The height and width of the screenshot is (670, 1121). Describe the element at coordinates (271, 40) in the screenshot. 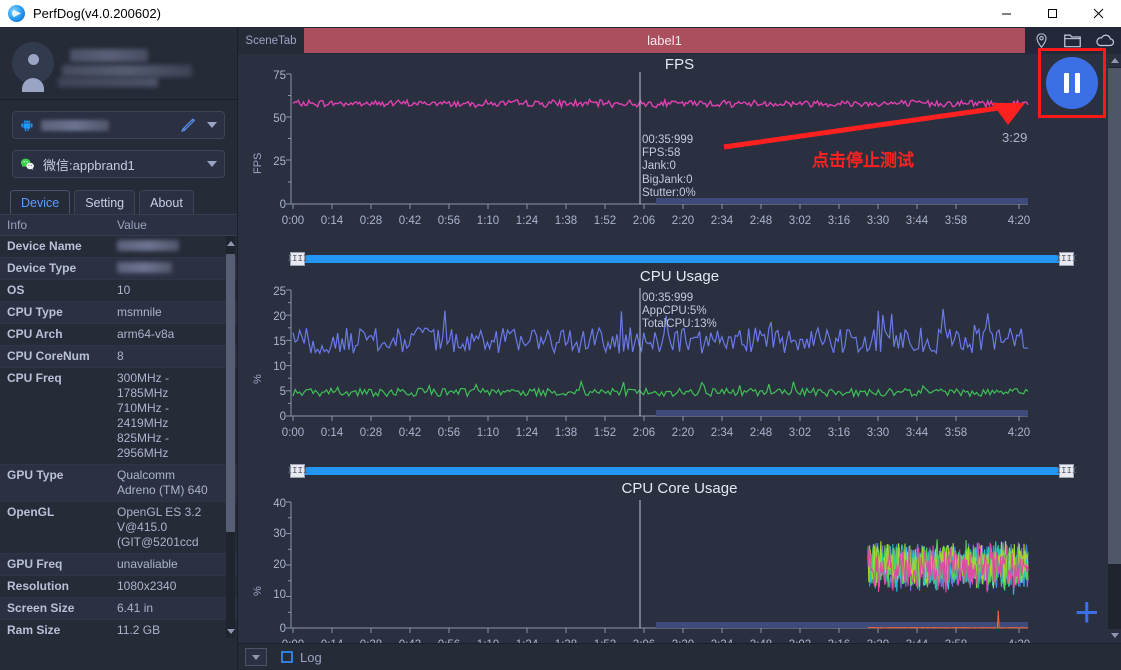

I see `scene-tab: SceneTab` at that location.